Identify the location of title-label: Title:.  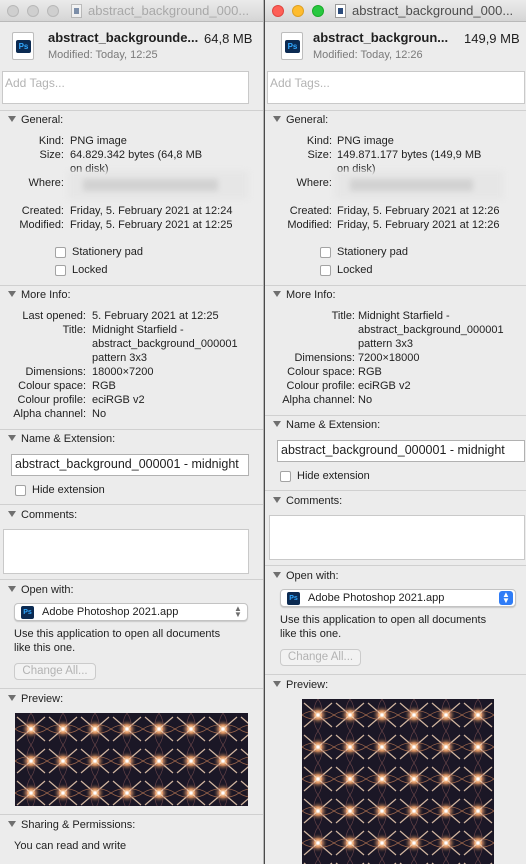
(74, 330).